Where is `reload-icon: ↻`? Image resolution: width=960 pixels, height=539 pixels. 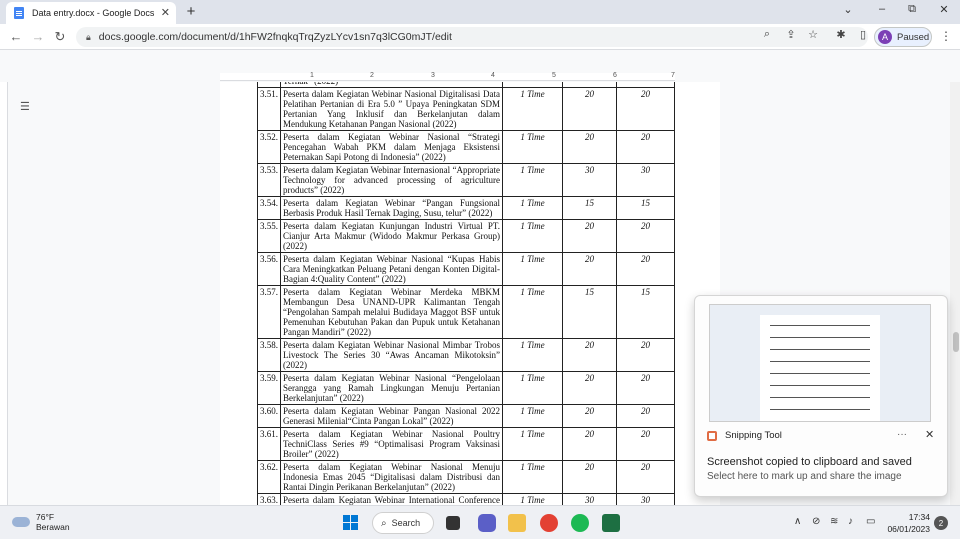 reload-icon: ↻ is located at coordinates (60, 37).